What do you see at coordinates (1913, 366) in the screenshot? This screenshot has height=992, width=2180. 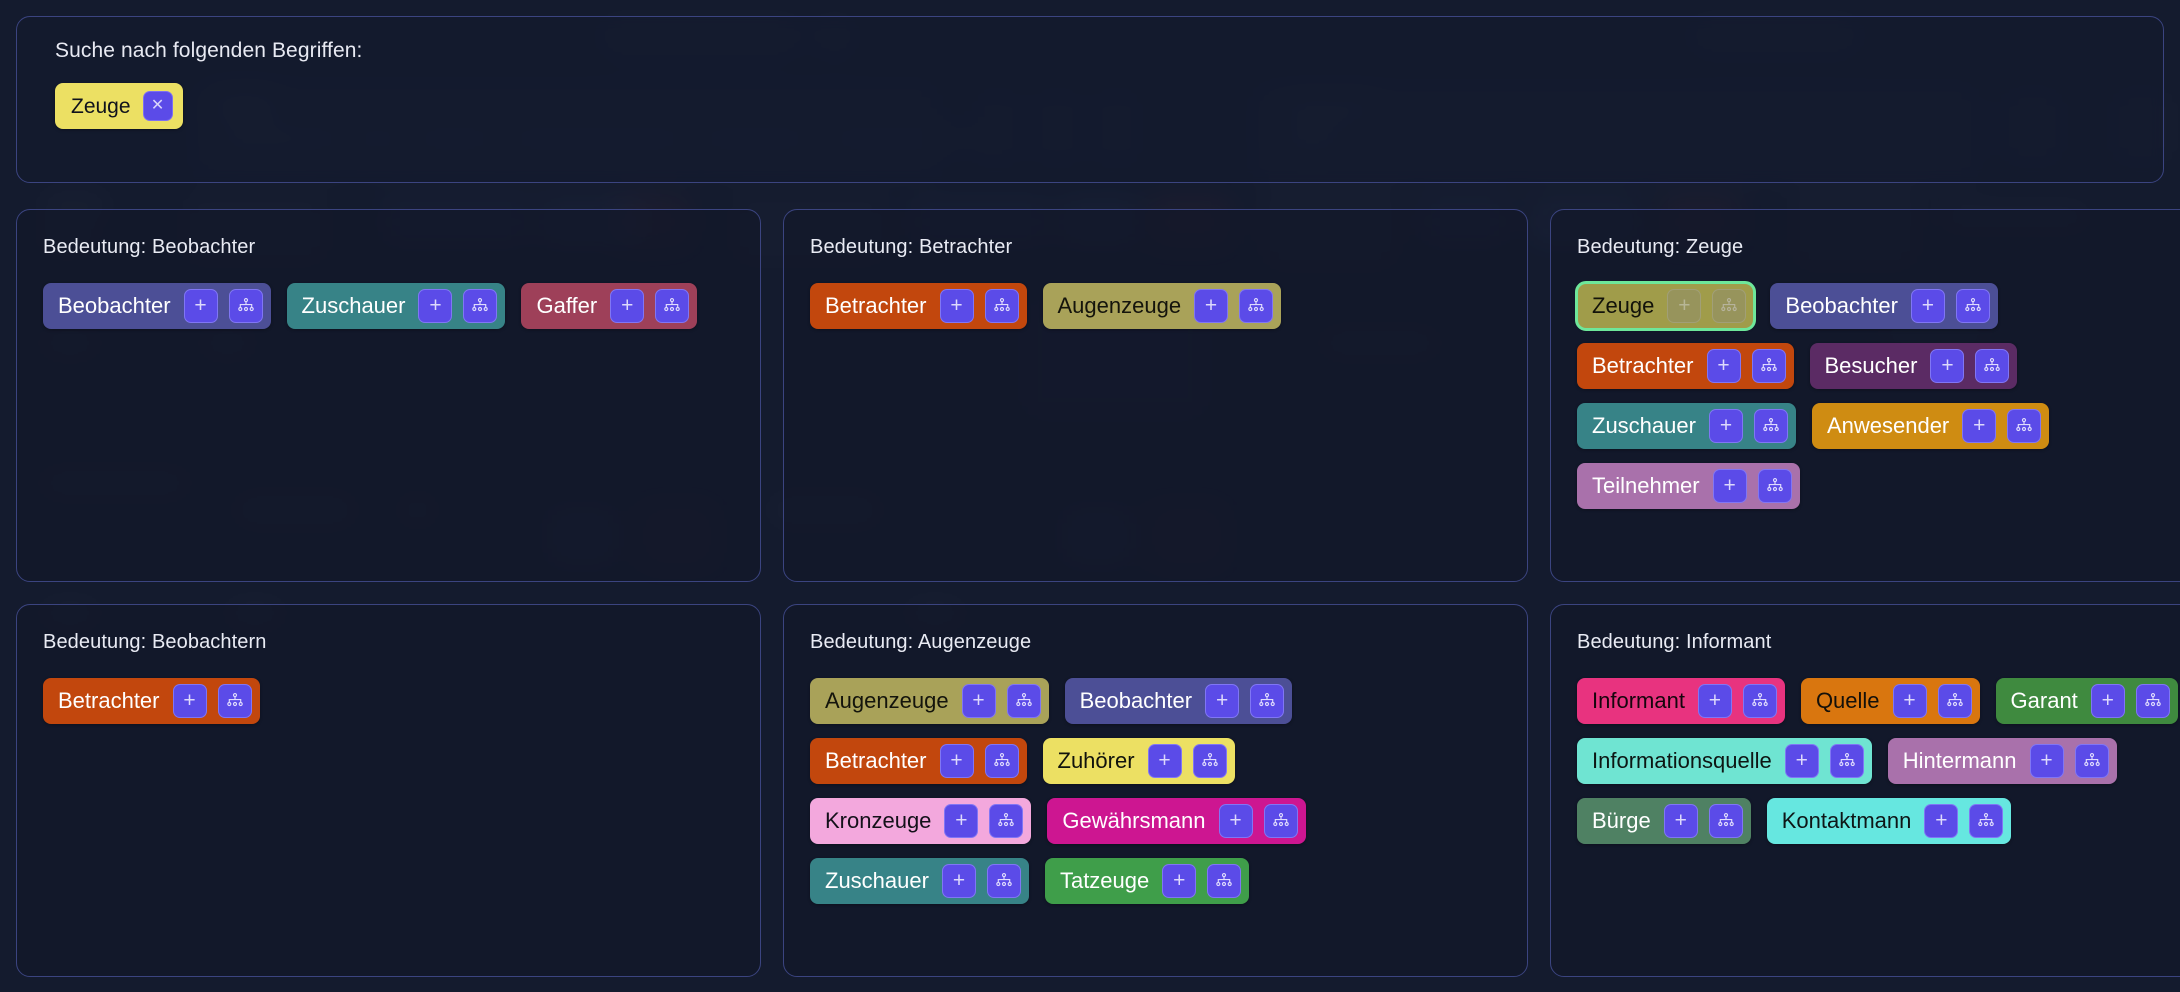 I see `synonym-tag: Besucher +` at bounding box center [1913, 366].